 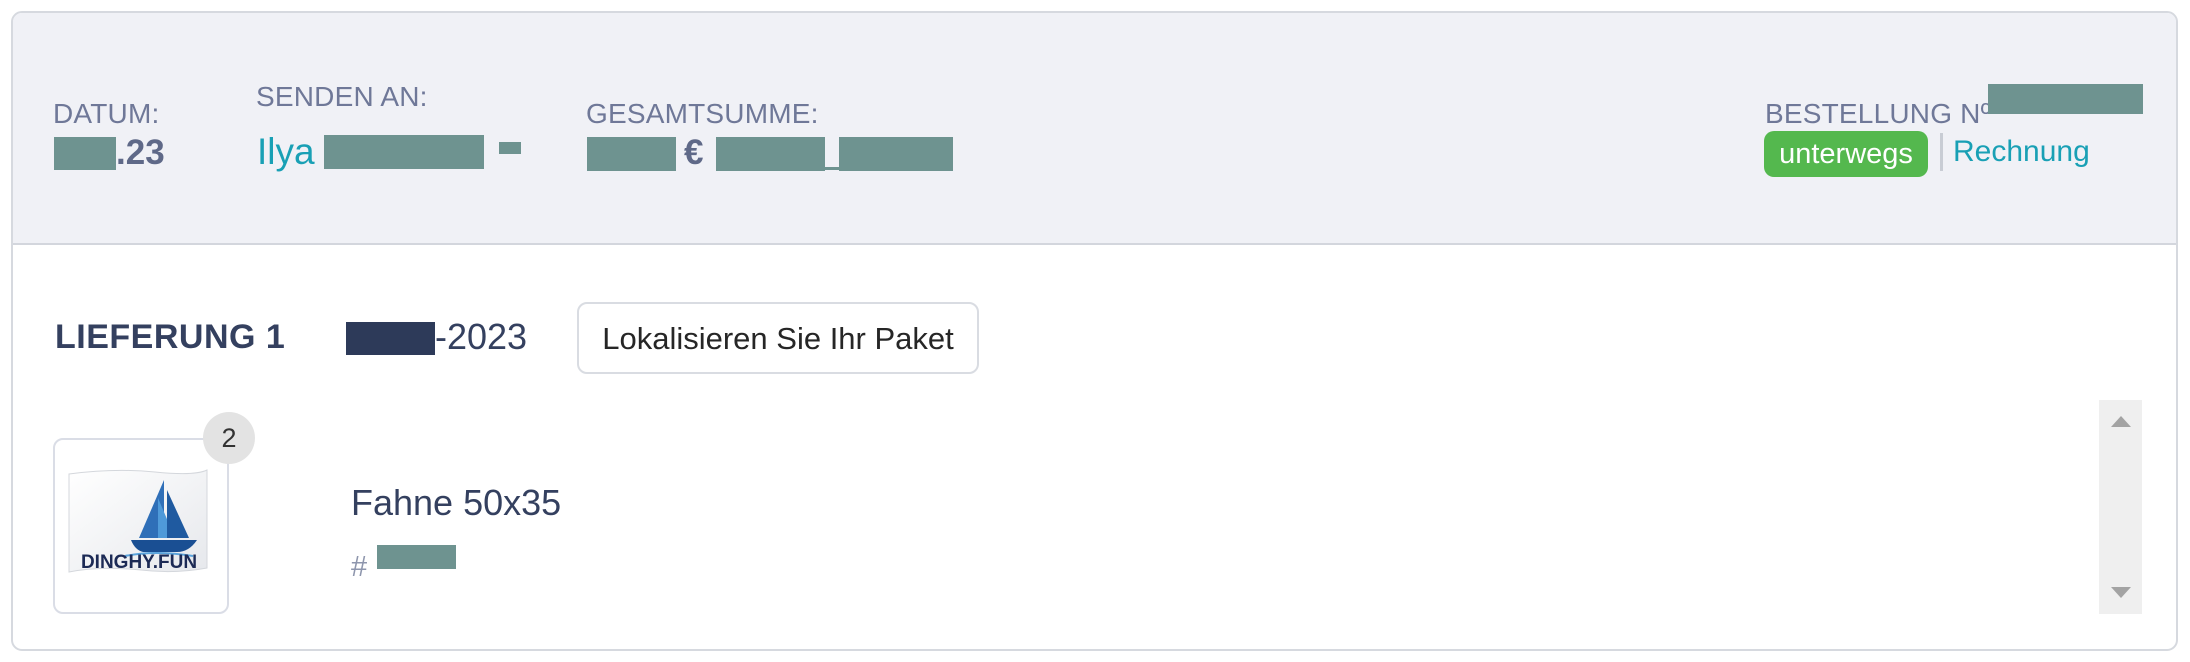 I want to click on currency-symbol: €, so click(x=694, y=152).